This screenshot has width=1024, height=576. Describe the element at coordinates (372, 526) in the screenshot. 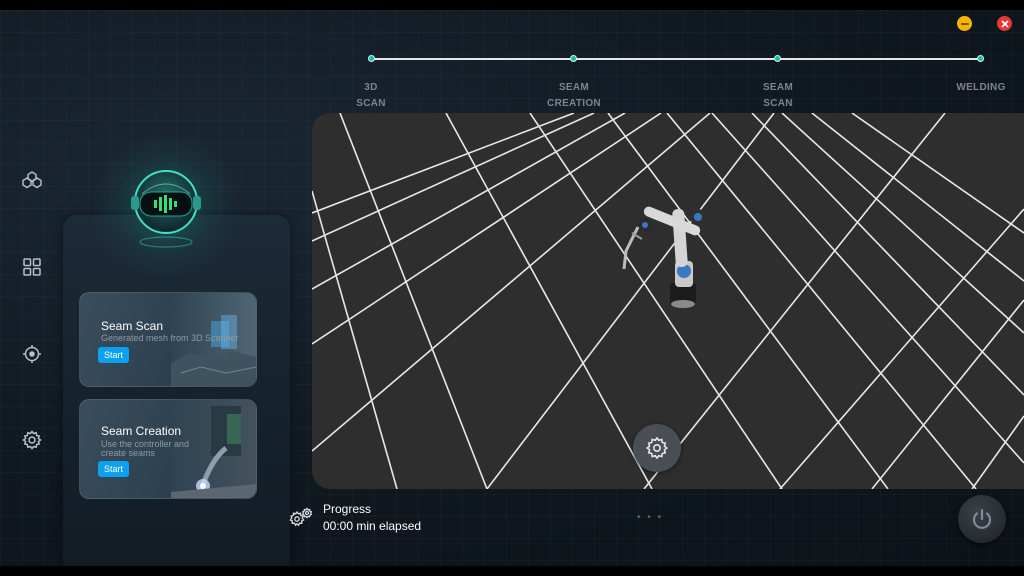

I see `elapsed-time: 00:00 min elapsed` at that location.